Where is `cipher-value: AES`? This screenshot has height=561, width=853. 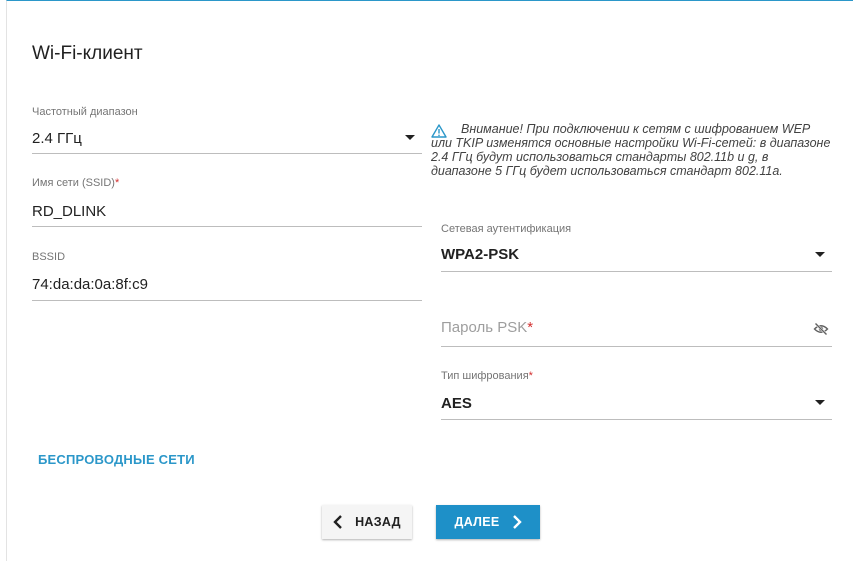
cipher-value: AES is located at coordinates (456, 403).